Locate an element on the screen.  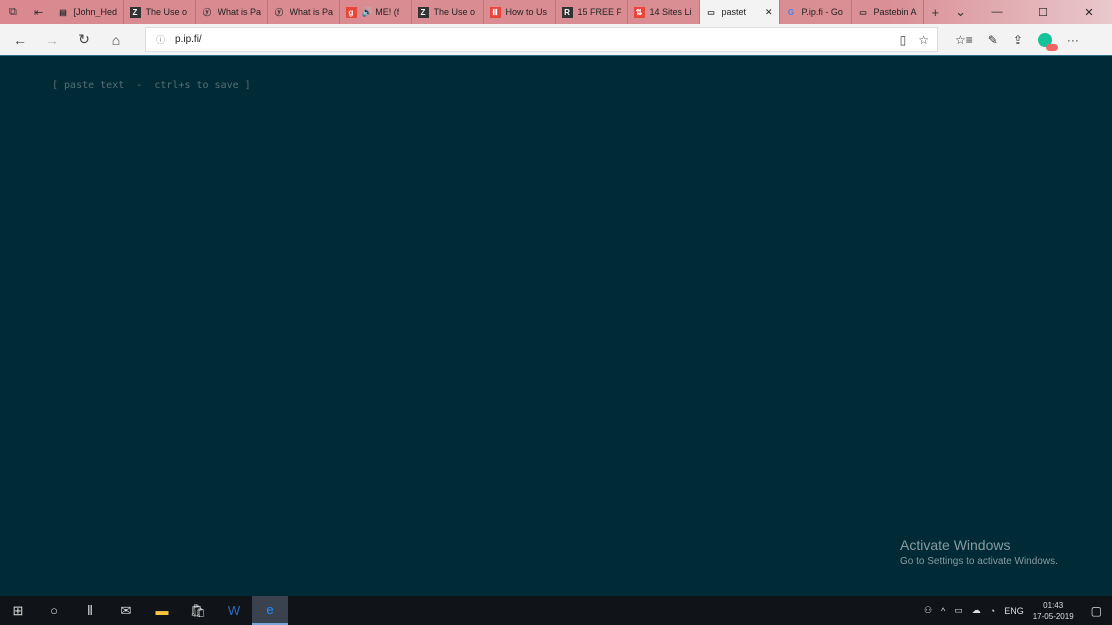
tab-4: g 🔊 ME! (f is located at coordinates (376, 12).